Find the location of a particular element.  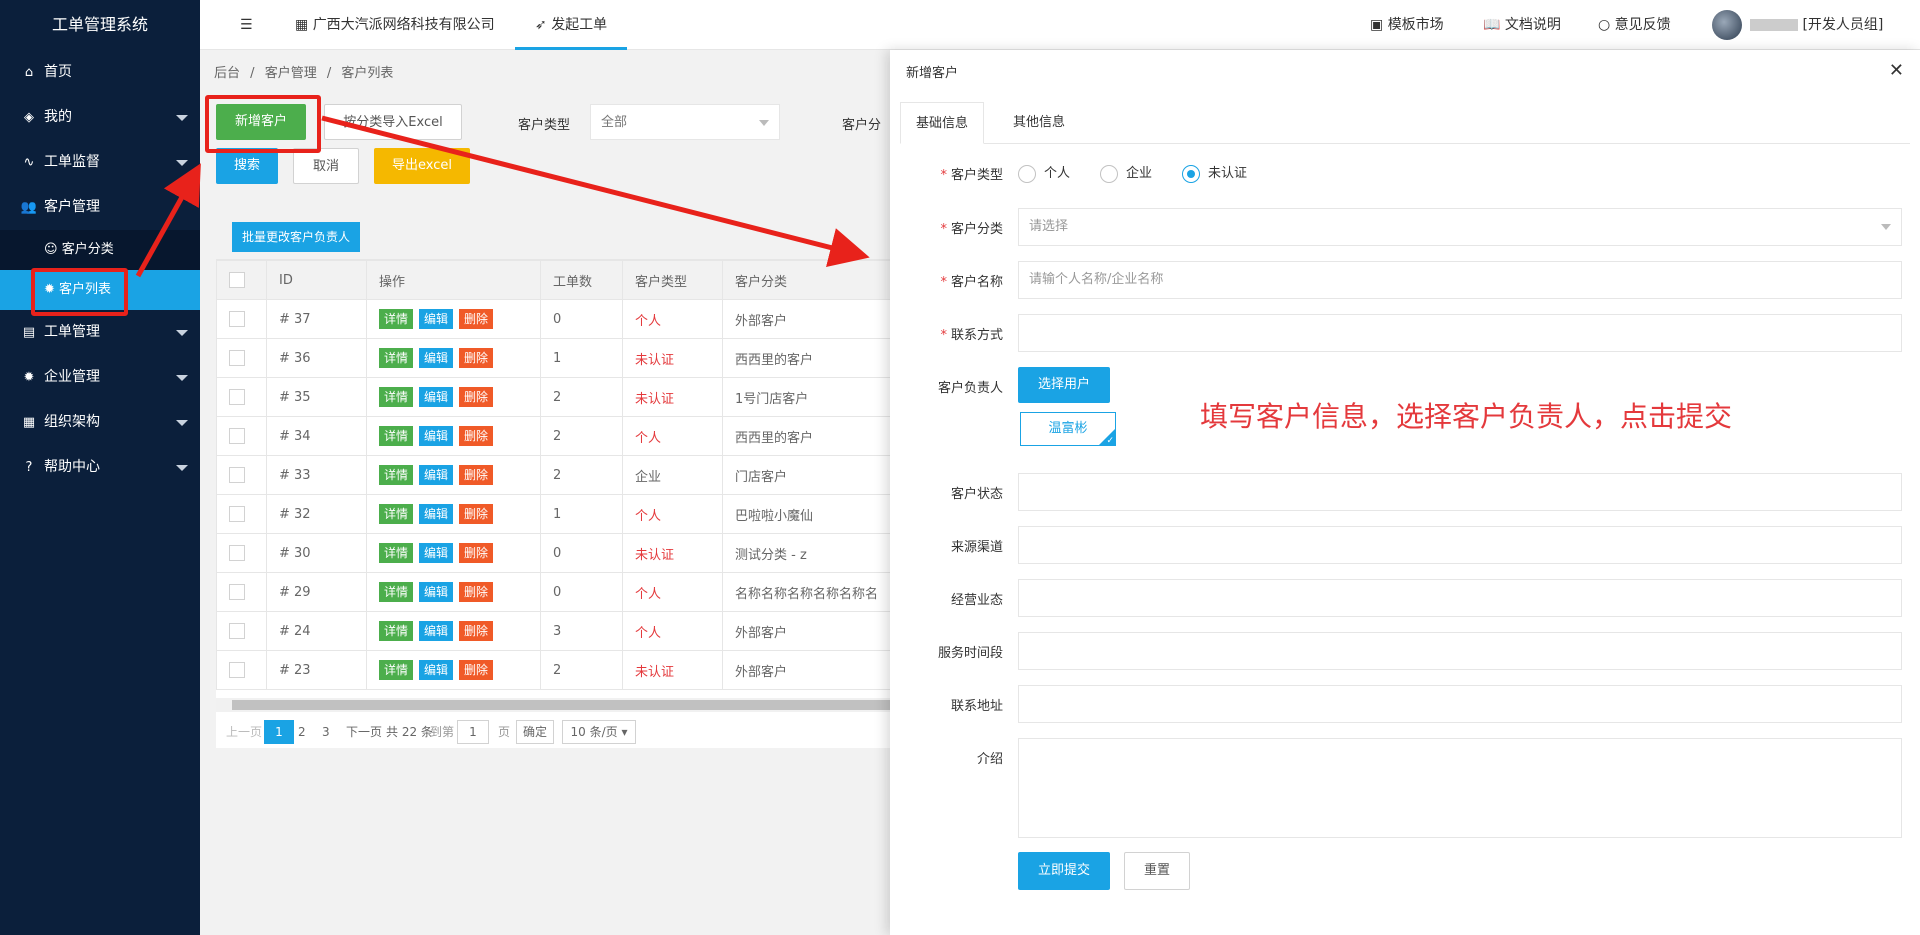

sidebar-item-org: ▦ 组织架构 is located at coordinates (100, 422).